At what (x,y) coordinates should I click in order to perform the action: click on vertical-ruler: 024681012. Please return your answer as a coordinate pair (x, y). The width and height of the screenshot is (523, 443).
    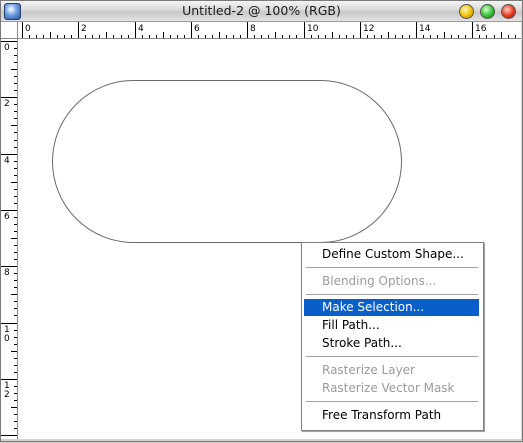
    Looking at the image, I should click on (9, 239).